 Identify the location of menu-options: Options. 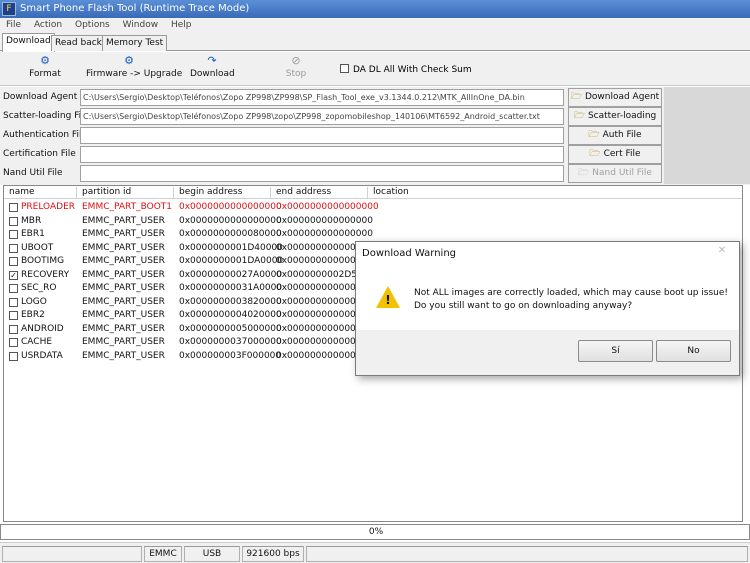
(92, 25).